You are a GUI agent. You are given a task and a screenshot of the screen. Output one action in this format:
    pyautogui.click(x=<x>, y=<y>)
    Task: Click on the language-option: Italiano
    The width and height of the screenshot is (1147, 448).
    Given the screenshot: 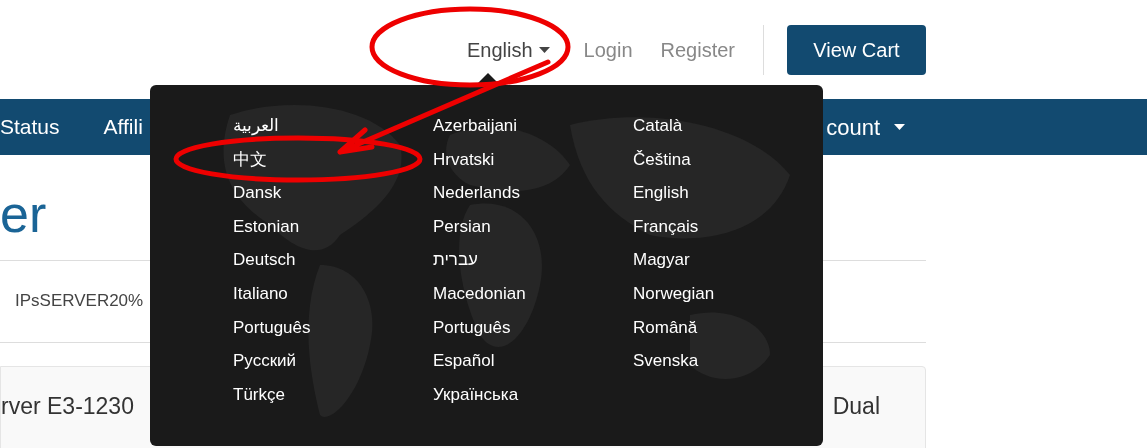 What is the action you would take?
    pyautogui.click(x=260, y=293)
    